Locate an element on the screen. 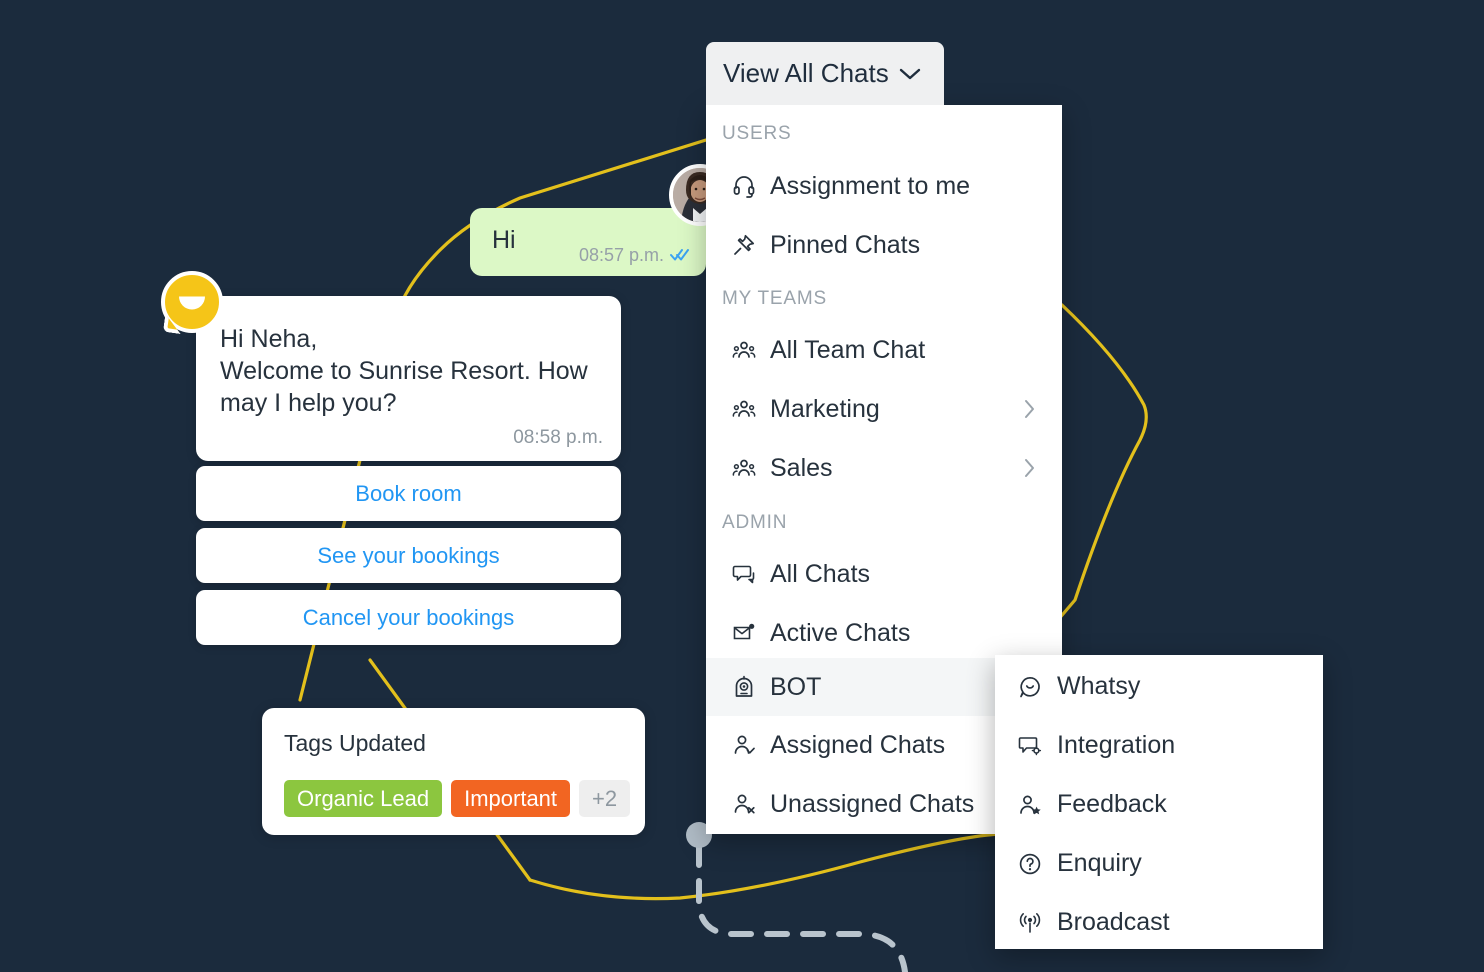  menu-item-active-chats: Active Chats is located at coordinates (884, 633).